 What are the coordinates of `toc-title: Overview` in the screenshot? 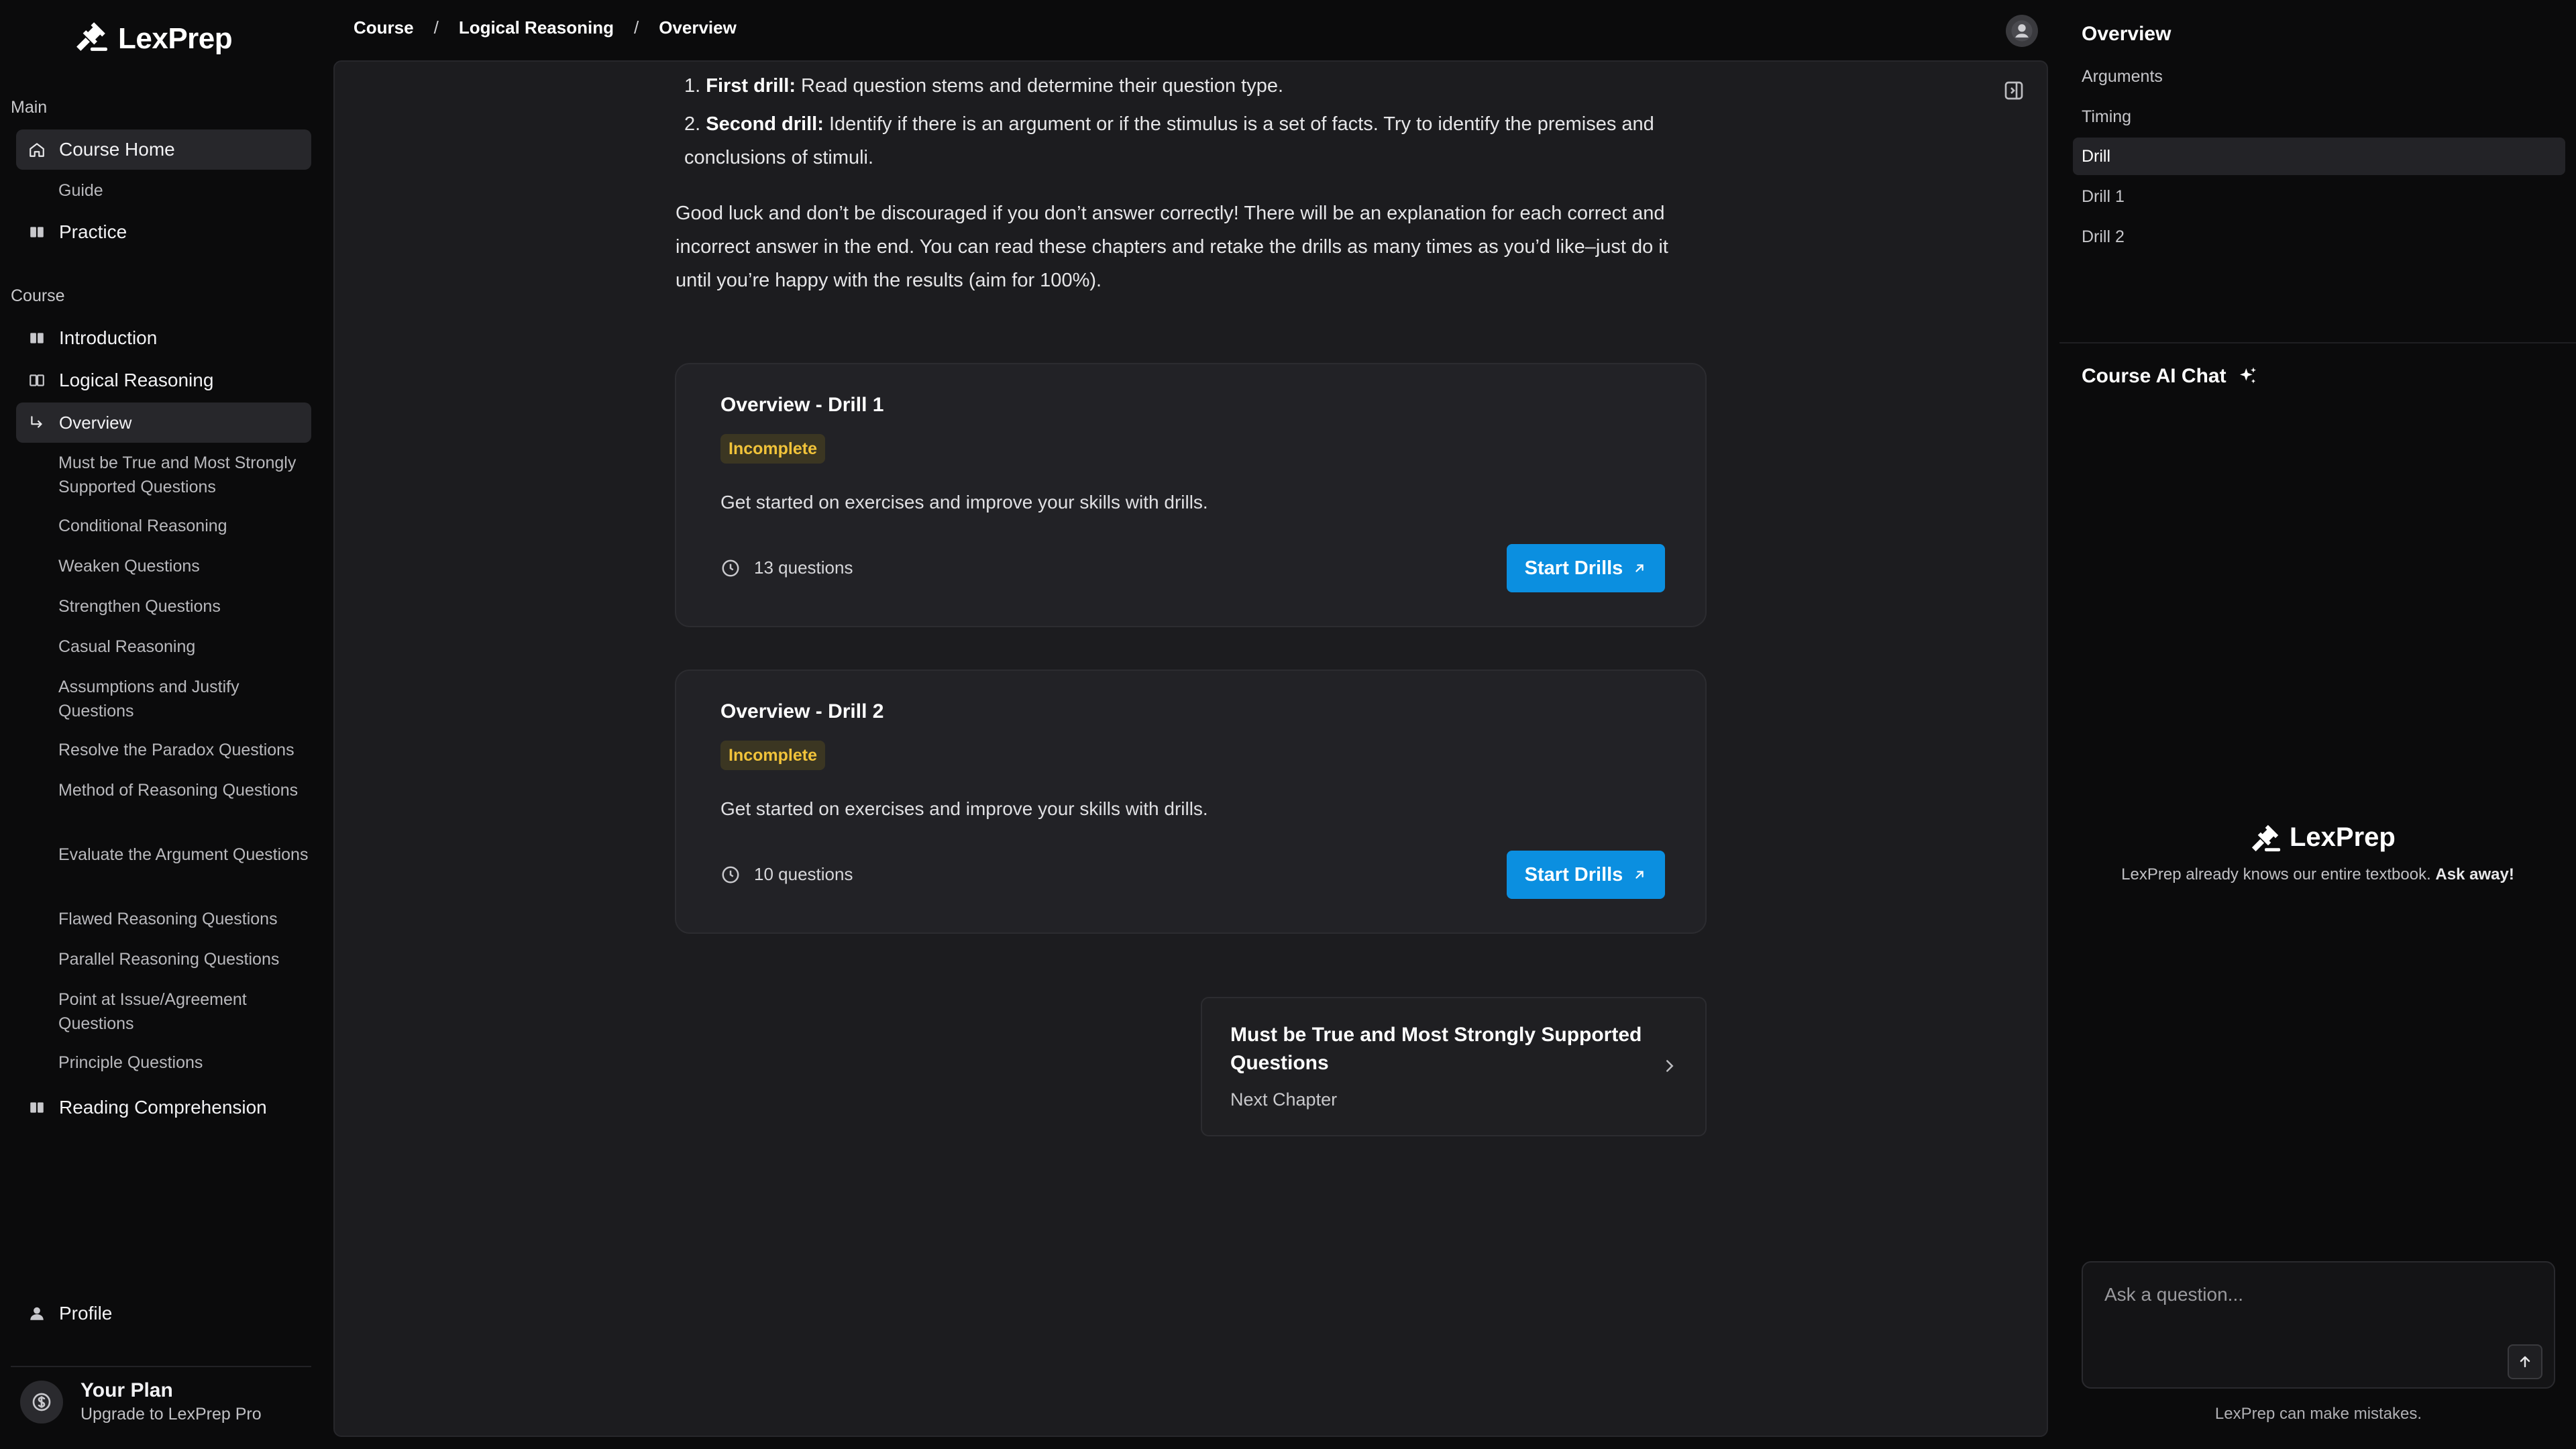 It's located at (2126, 34).